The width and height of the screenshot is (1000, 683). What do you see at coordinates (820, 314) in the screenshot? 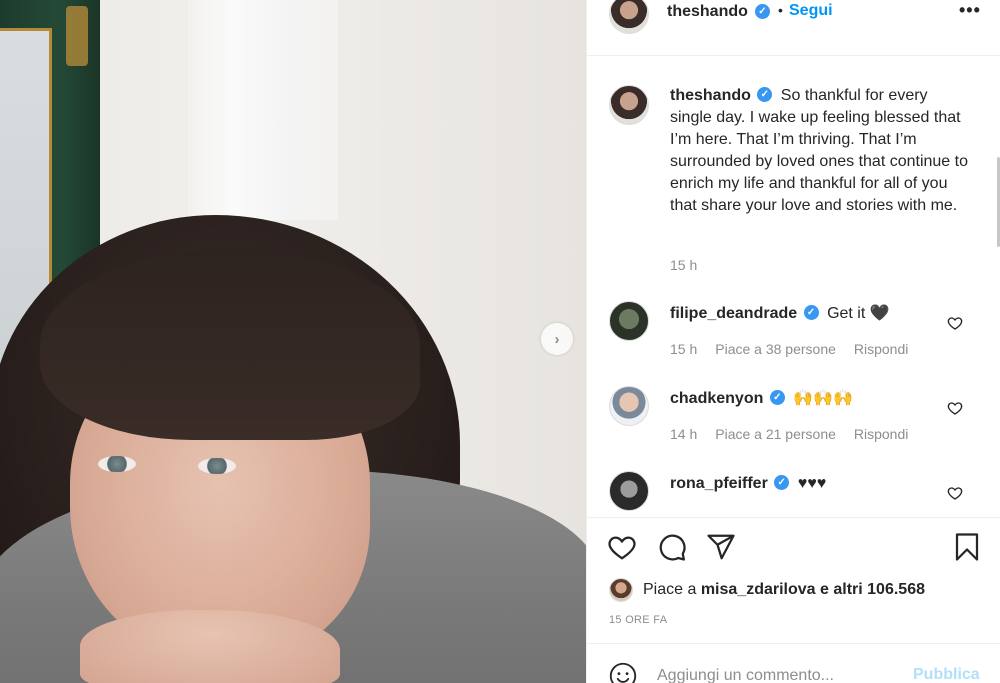
I see `comment-text-block: filipe_deandrade ✓ Get it 🖤` at bounding box center [820, 314].